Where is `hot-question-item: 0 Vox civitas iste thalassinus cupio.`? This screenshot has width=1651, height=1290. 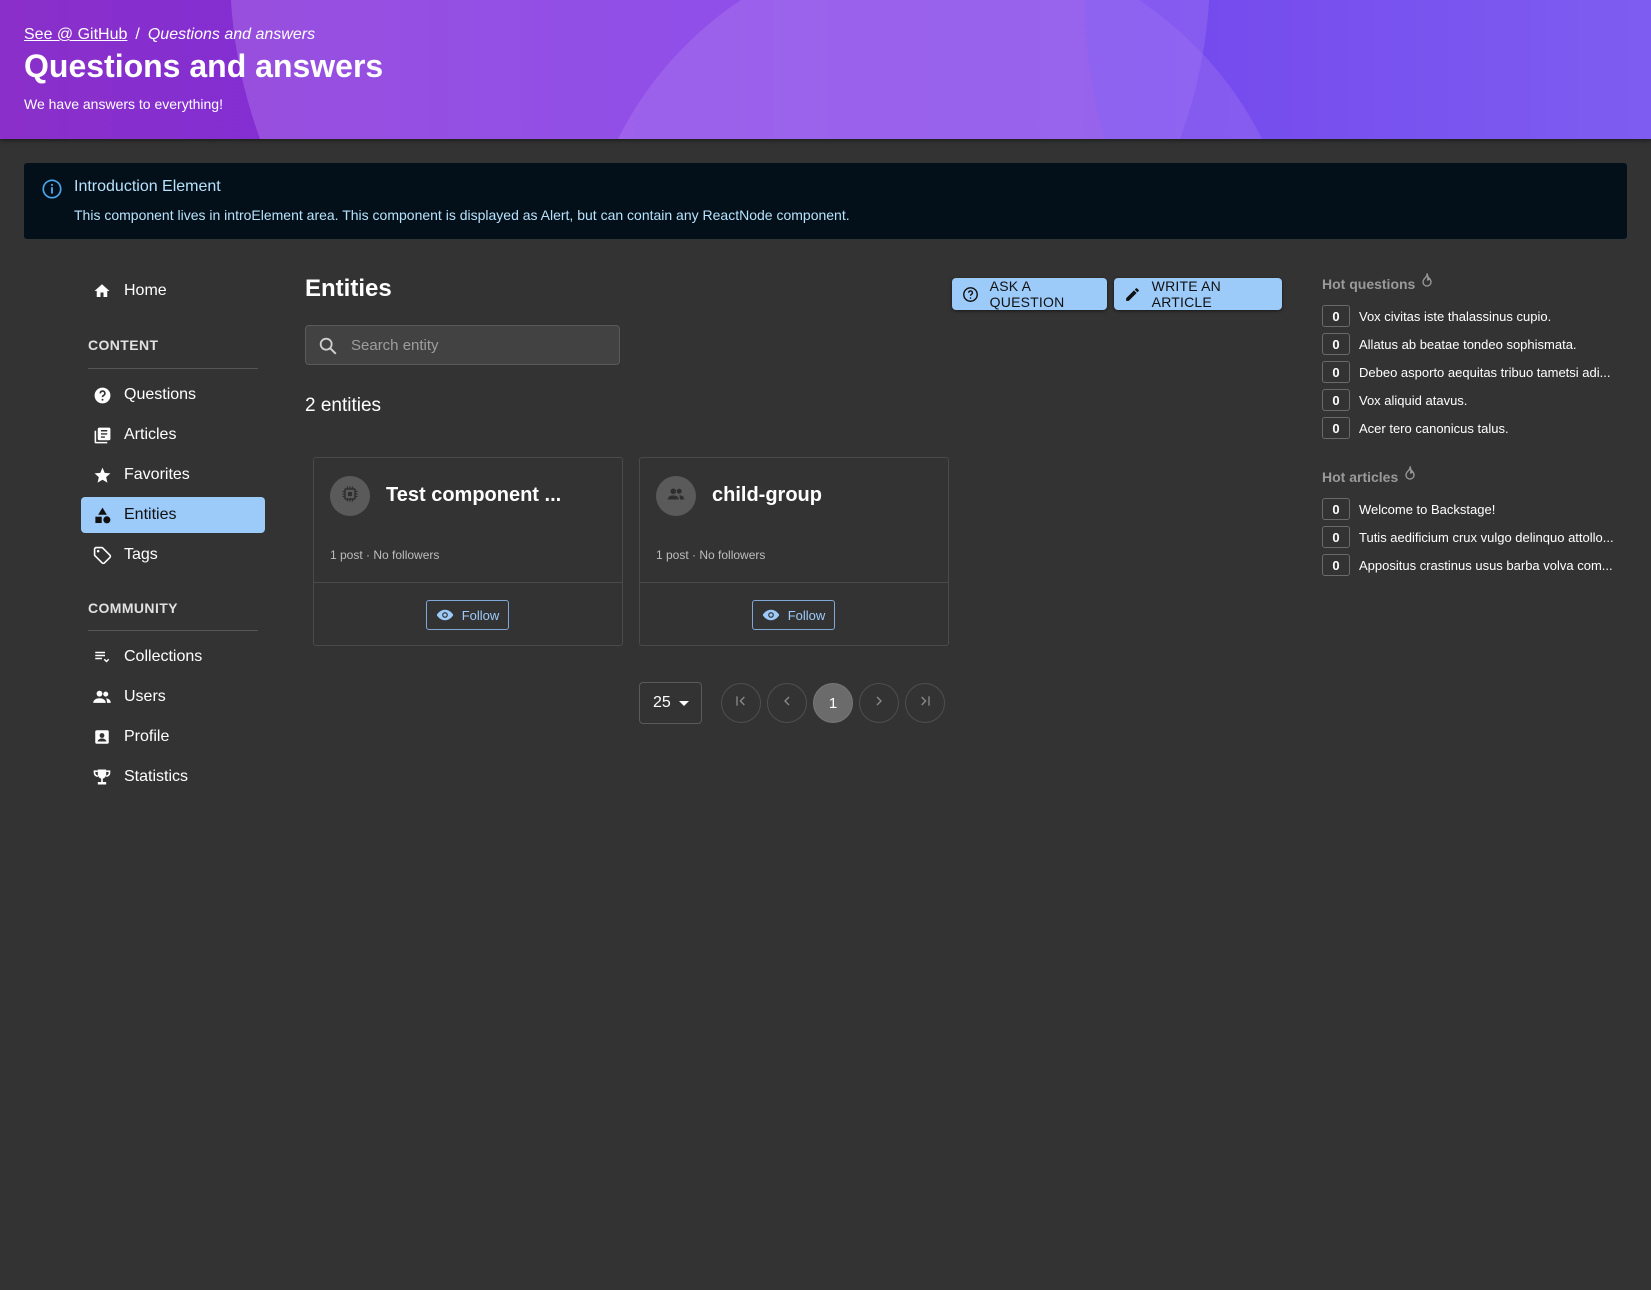
hot-question-item: 0 Vox civitas iste thalassinus cupio. is located at coordinates (1472, 316).